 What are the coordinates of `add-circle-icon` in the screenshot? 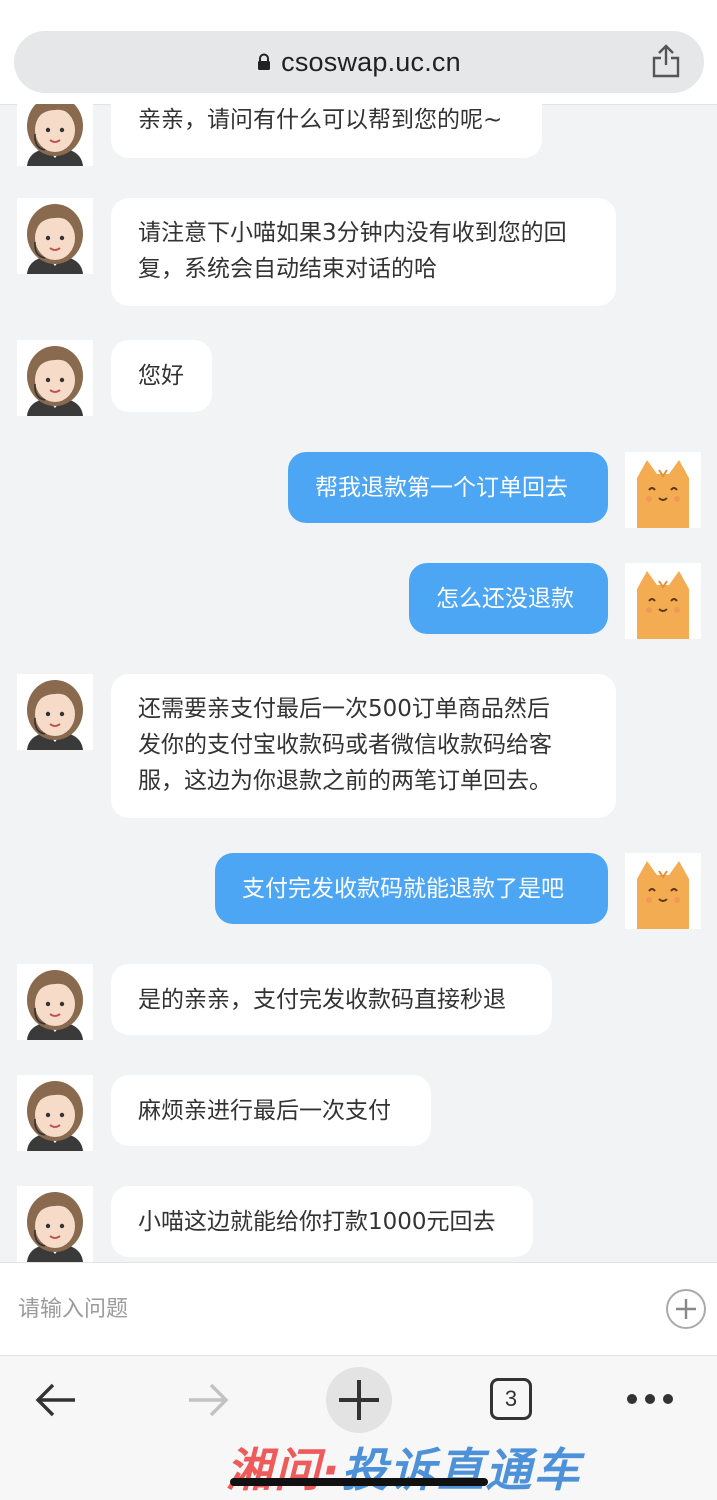 It's located at (686, 1309).